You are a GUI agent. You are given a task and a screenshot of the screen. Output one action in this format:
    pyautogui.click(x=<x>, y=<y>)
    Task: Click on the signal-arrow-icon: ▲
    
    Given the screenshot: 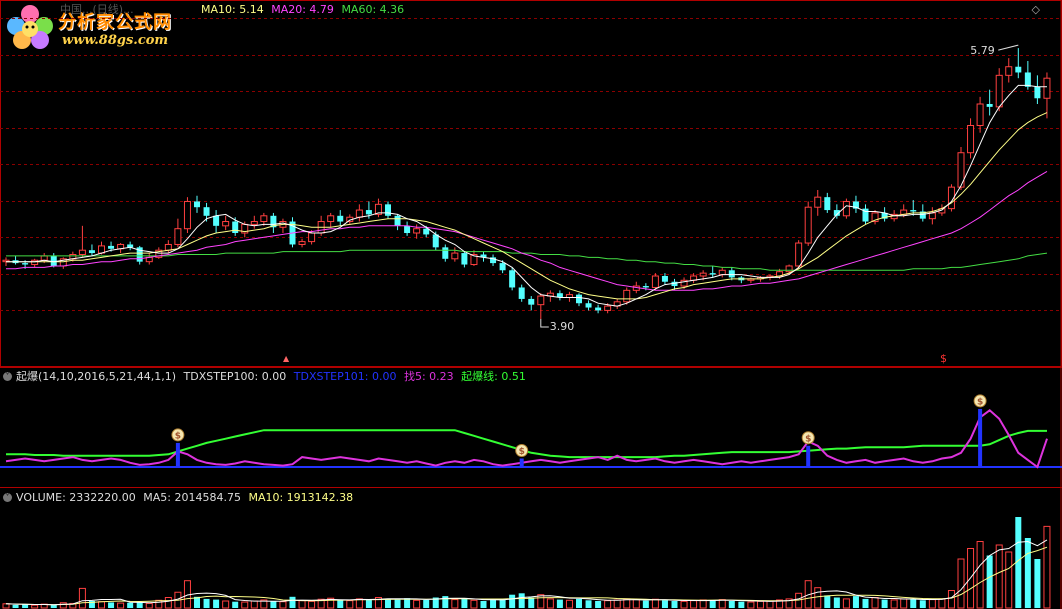 What is the action you would take?
    pyautogui.click(x=286, y=358)
    